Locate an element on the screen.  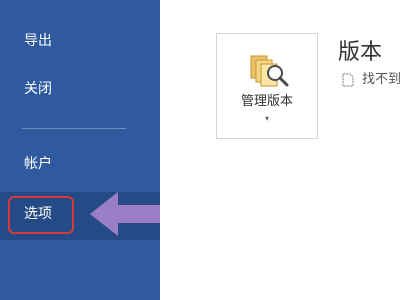
sidebar-item-label: 关闭 is located at coordinates (38, 89).